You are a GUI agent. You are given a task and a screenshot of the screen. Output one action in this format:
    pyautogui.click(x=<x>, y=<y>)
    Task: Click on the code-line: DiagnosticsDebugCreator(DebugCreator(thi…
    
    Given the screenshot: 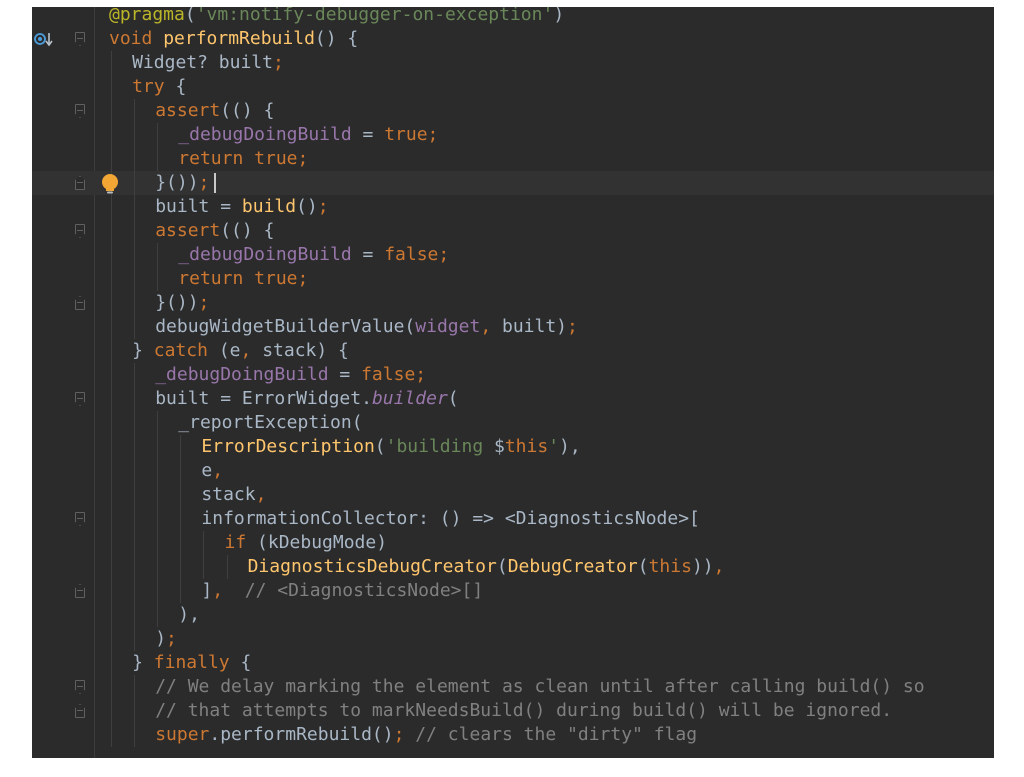 What is the action you would take?
    pyautogui.click(x=513, y=567)
    